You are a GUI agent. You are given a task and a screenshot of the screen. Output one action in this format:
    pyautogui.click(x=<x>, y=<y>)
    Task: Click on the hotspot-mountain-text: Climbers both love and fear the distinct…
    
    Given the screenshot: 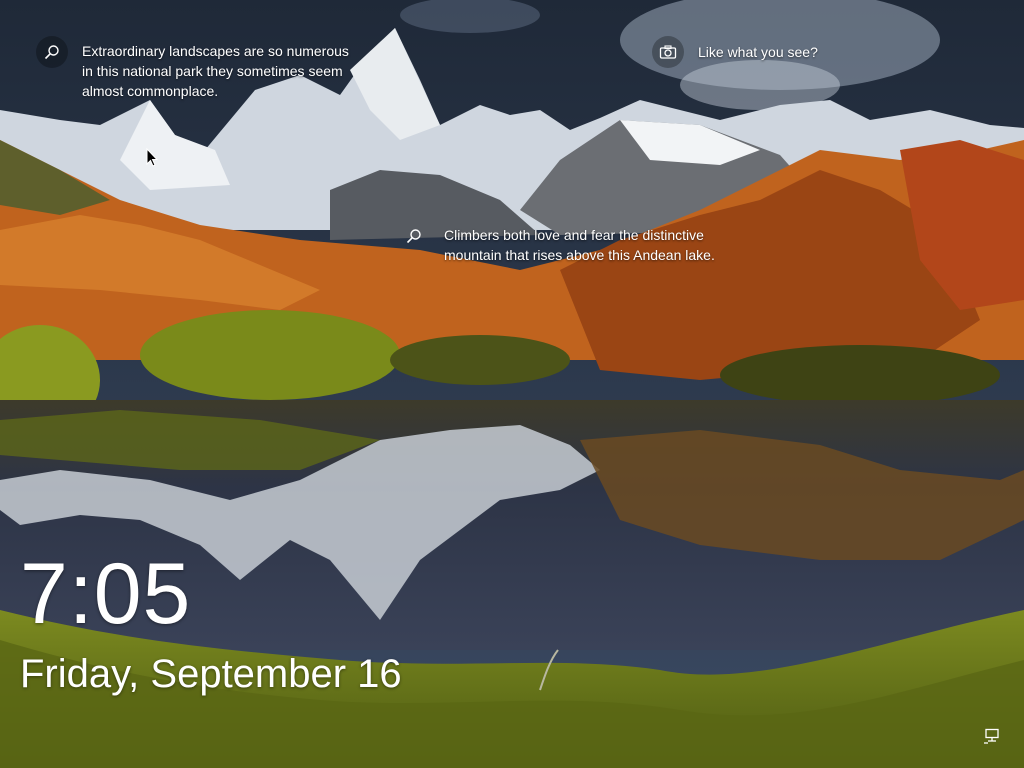 What is the action you would take?
    pyautogui.click(x=579, y=245)
    